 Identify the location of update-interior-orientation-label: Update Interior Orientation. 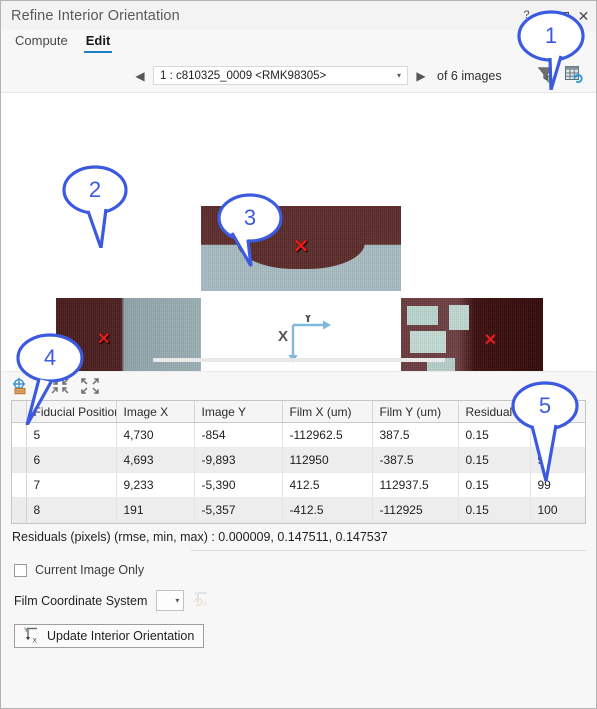
(121, 636).